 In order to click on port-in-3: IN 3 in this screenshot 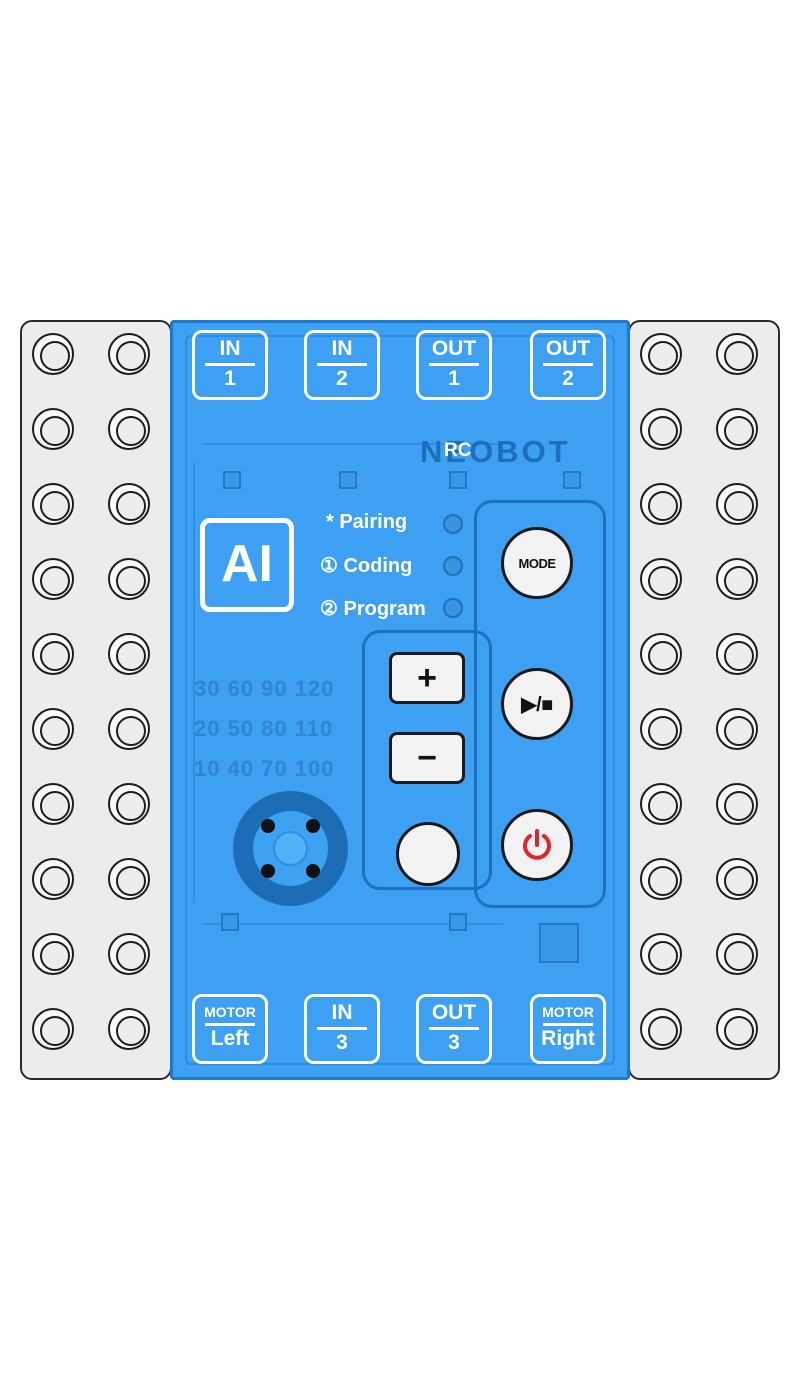, I will do `click(342, 1029)`.